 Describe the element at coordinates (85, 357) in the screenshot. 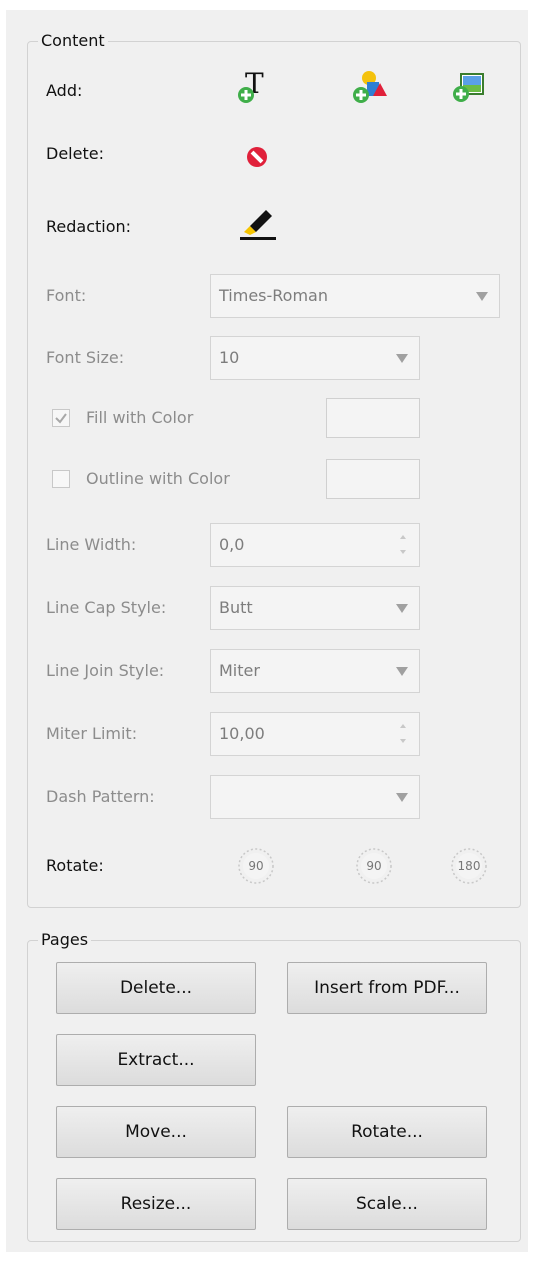

I see `font-size-label: Font Size:` at that location.